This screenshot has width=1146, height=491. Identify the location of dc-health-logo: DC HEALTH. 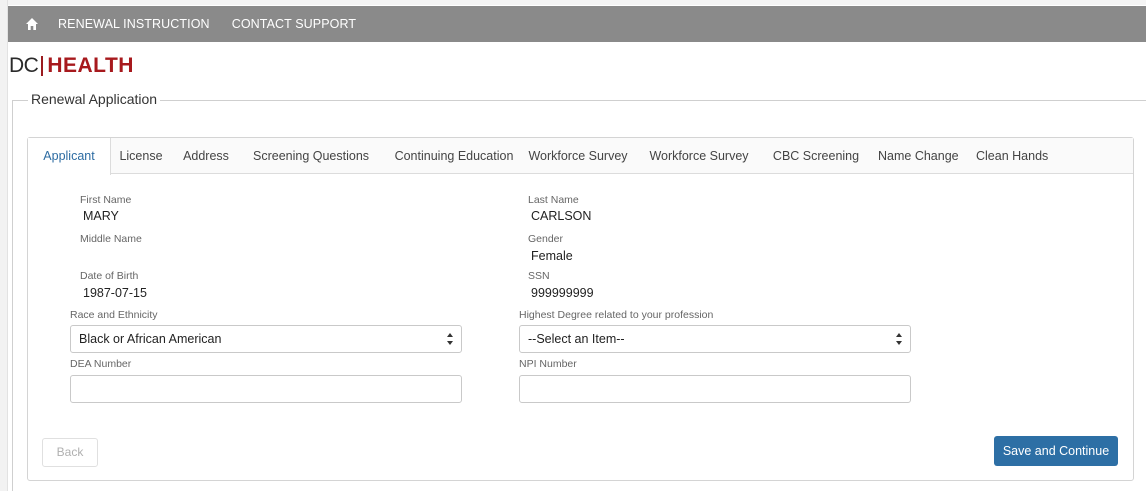
(71, 66).